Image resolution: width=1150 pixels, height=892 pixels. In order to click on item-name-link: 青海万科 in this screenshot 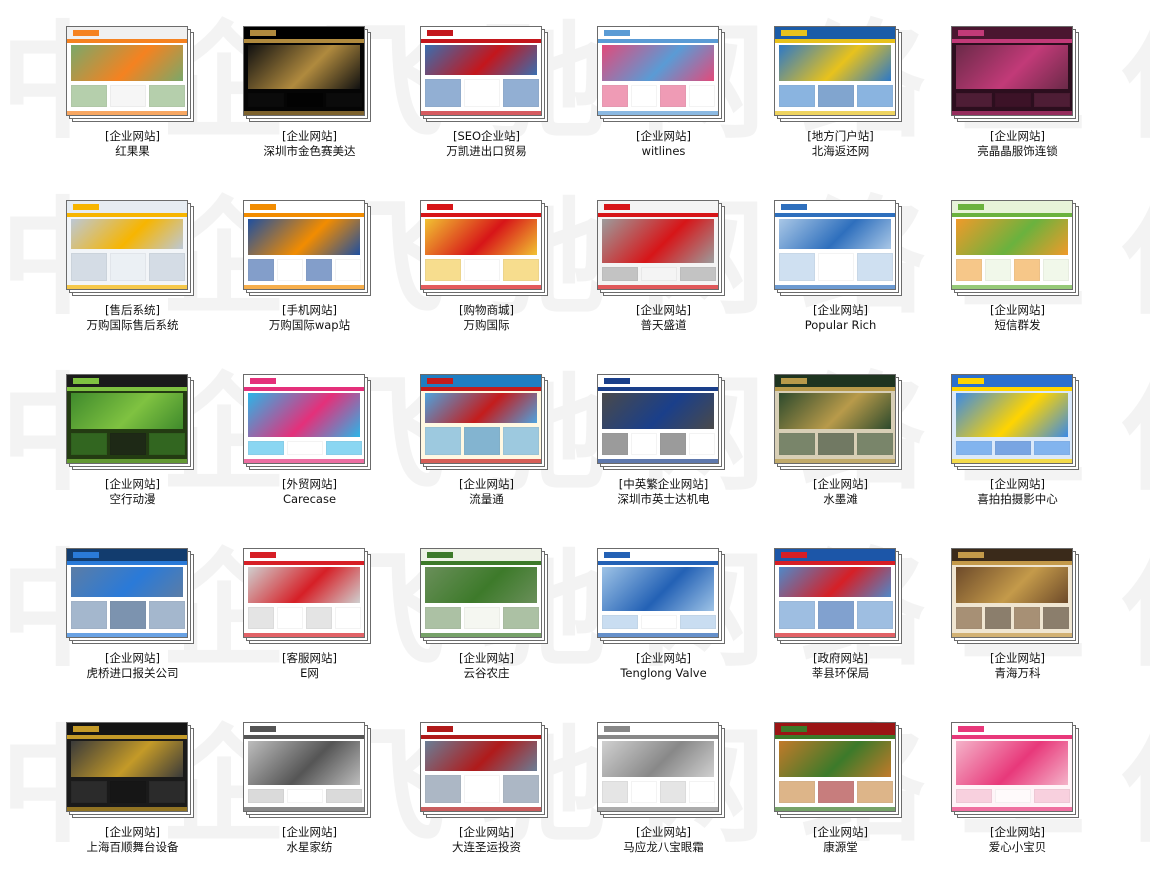, I will do `click(1017, 673)`.